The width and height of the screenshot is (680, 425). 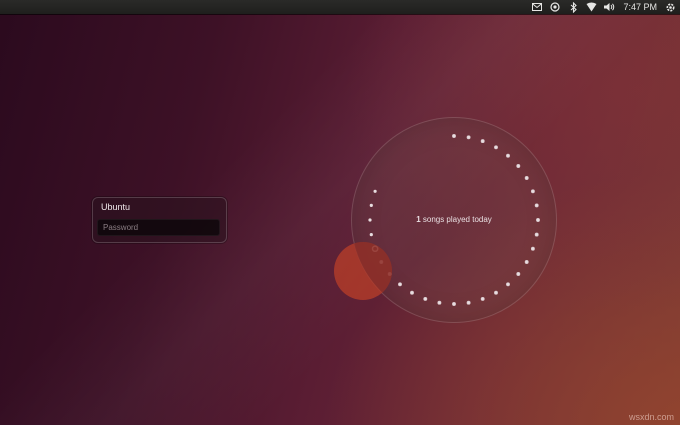 I want to click on clock: 7:47 PM, so click(x=640, y=7).